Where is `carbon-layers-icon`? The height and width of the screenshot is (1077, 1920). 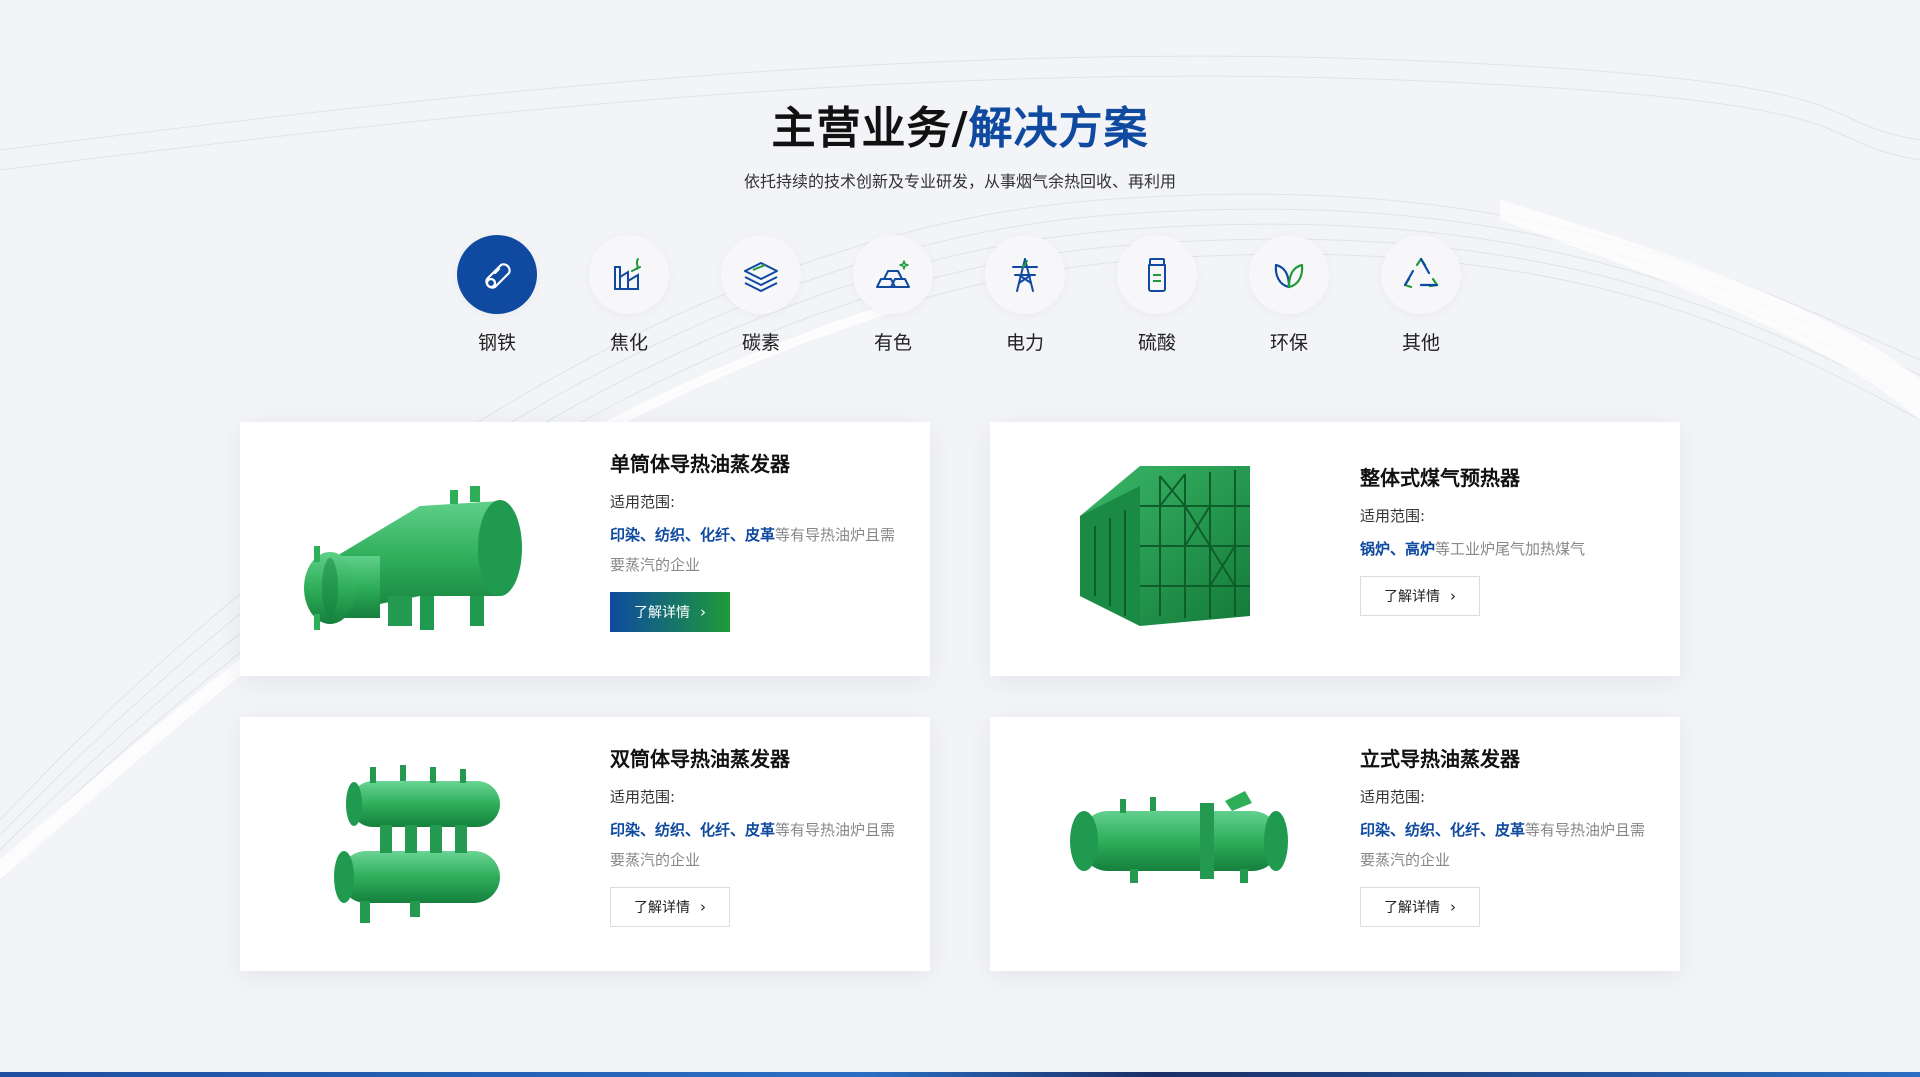 carbon-layers-icon is located at coordinates (761, 276).